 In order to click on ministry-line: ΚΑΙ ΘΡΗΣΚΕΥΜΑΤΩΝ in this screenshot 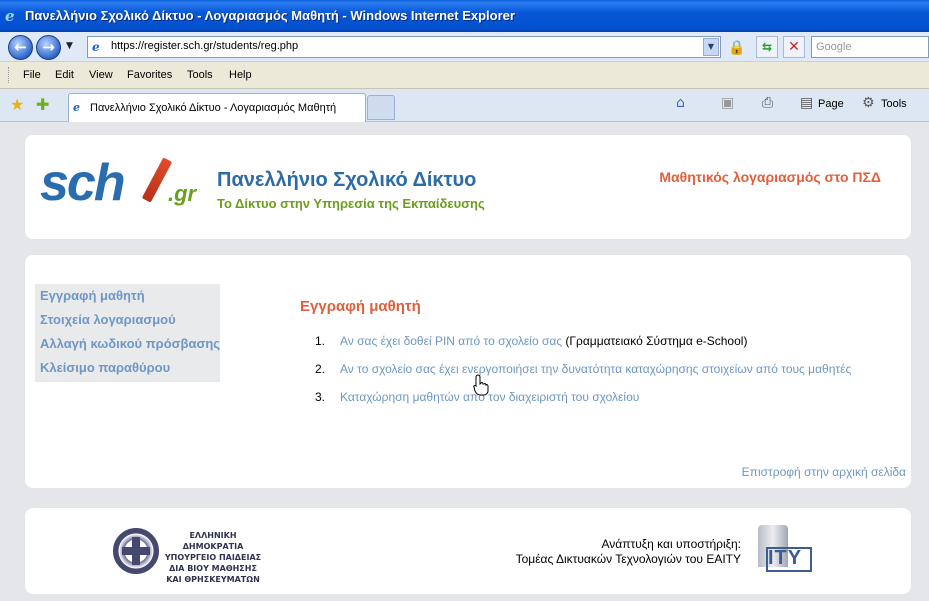, I will do `click(213, 579)`.